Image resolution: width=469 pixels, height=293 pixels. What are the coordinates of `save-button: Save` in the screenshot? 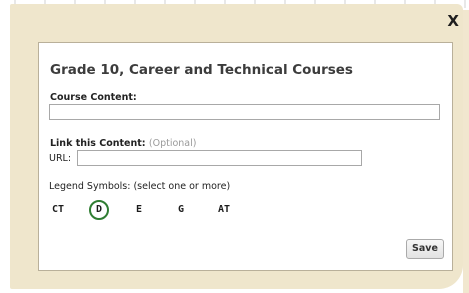 It's located at (425, 249).